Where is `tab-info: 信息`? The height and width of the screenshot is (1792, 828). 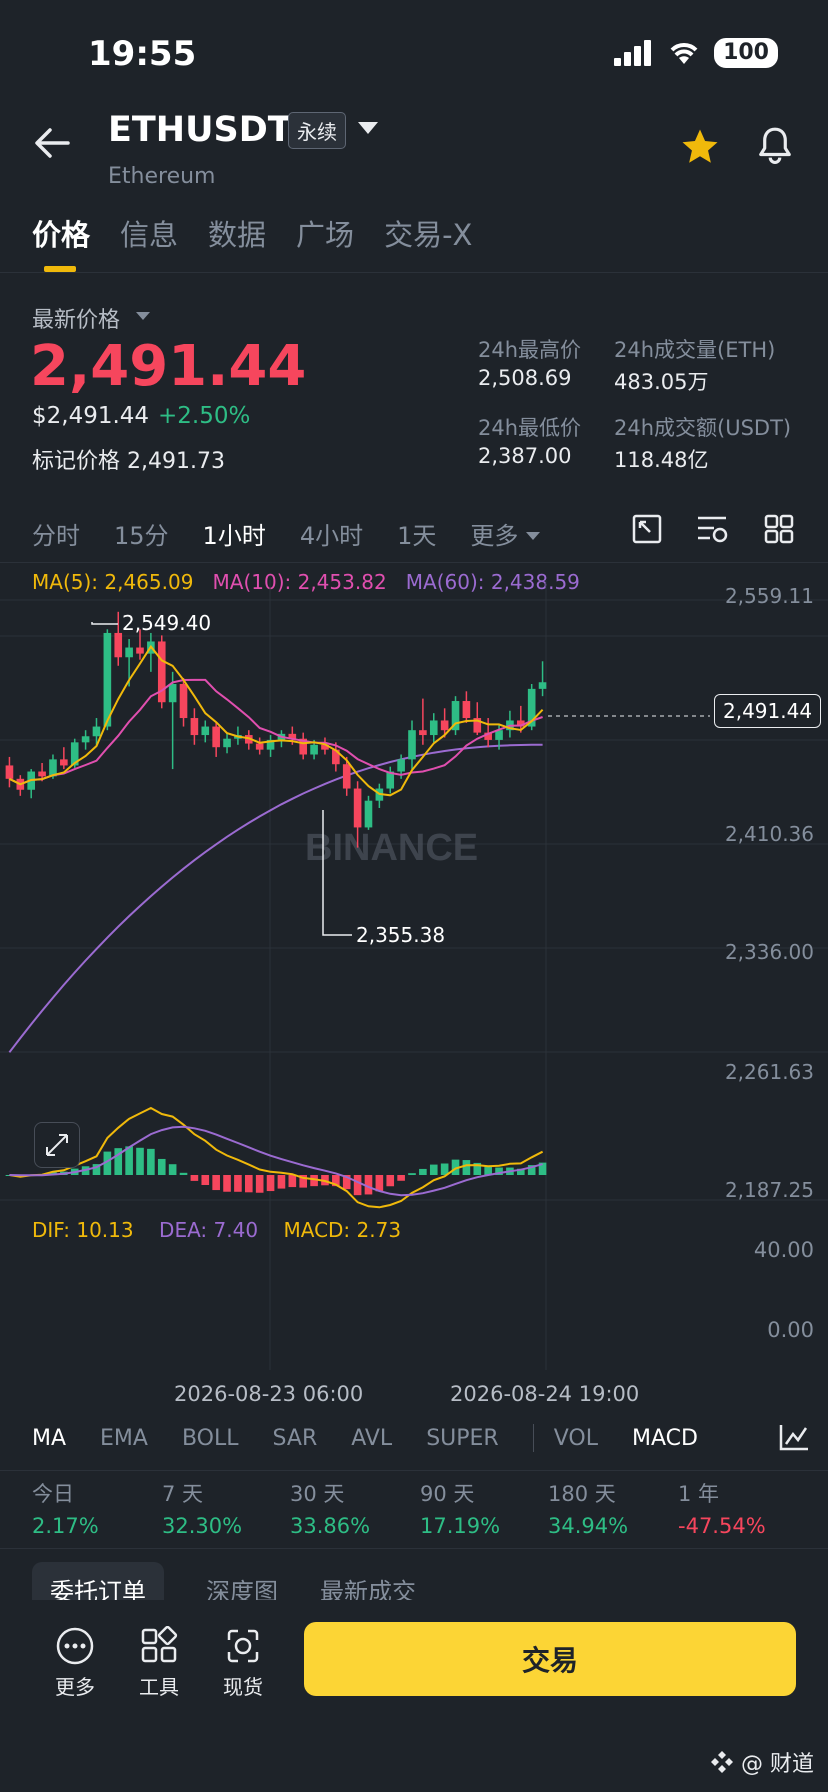 tab-info: 信息 is located at coordinates (149, 233).